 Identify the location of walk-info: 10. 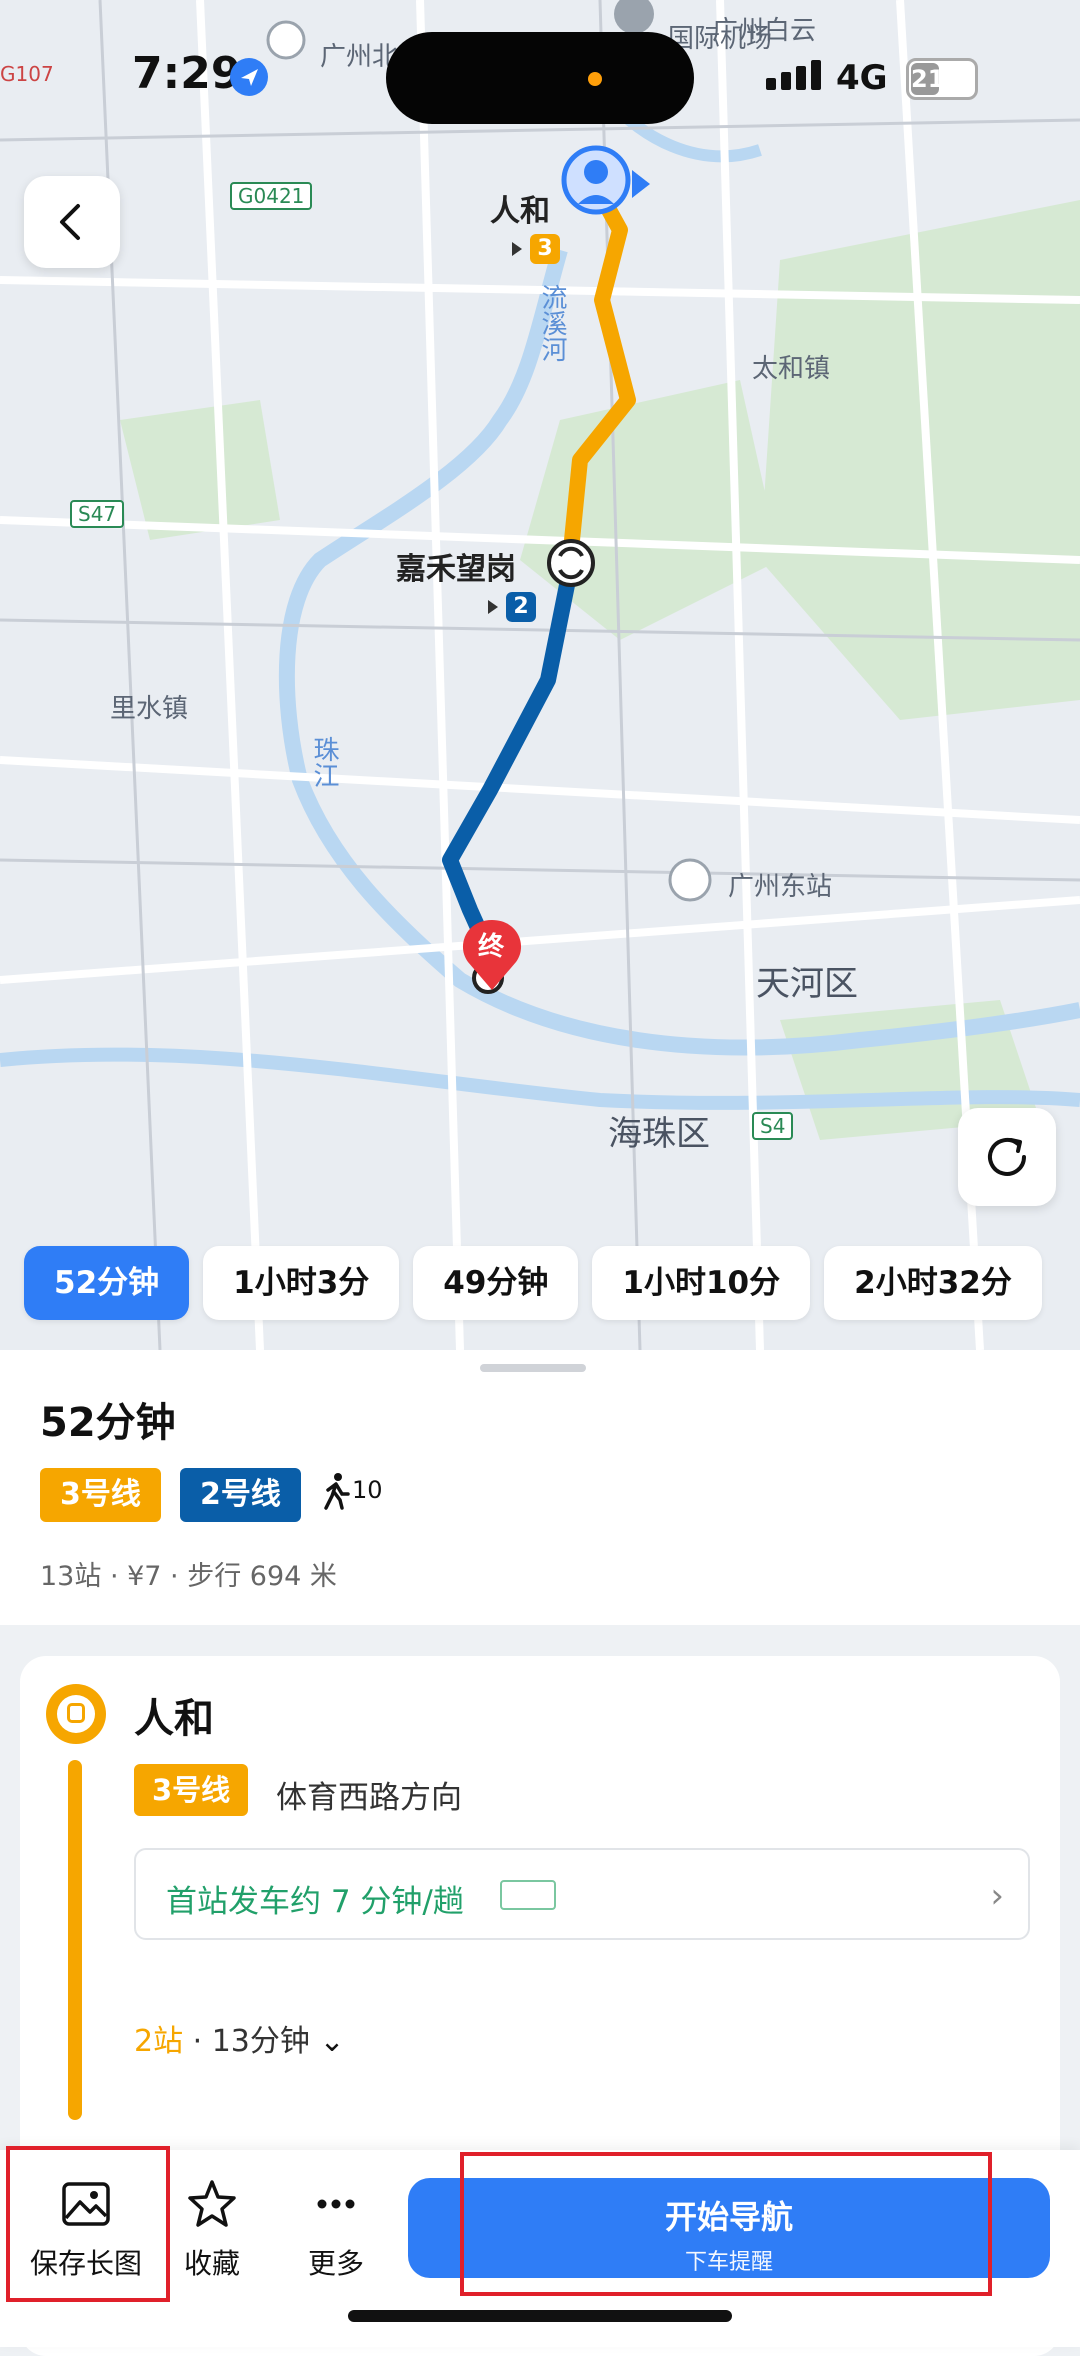
(352, 1491).